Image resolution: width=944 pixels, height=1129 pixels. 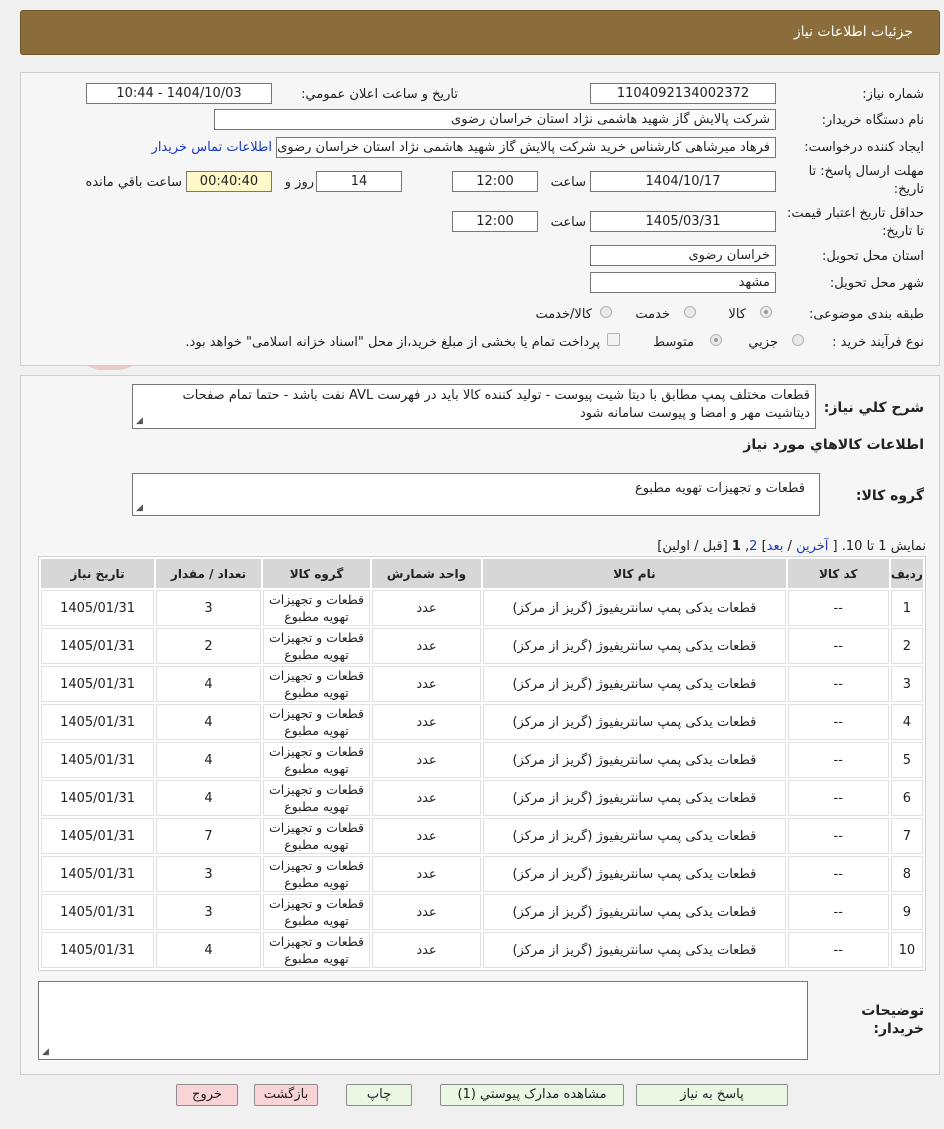 What do you see at coordinates (316, 573) in the screenshot?
I see `col-header-group: گروه کالا` at bounding box center [316, 573].